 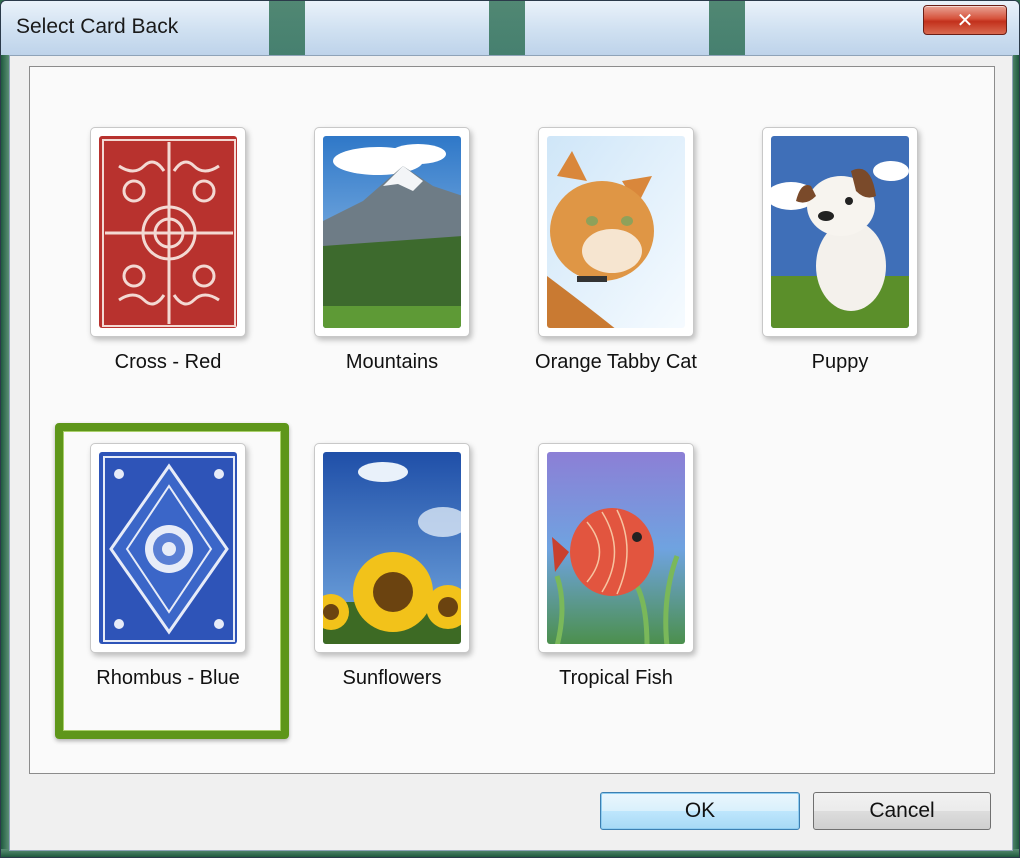 I want to click on selection-highlight, so click(x=172, y=581).